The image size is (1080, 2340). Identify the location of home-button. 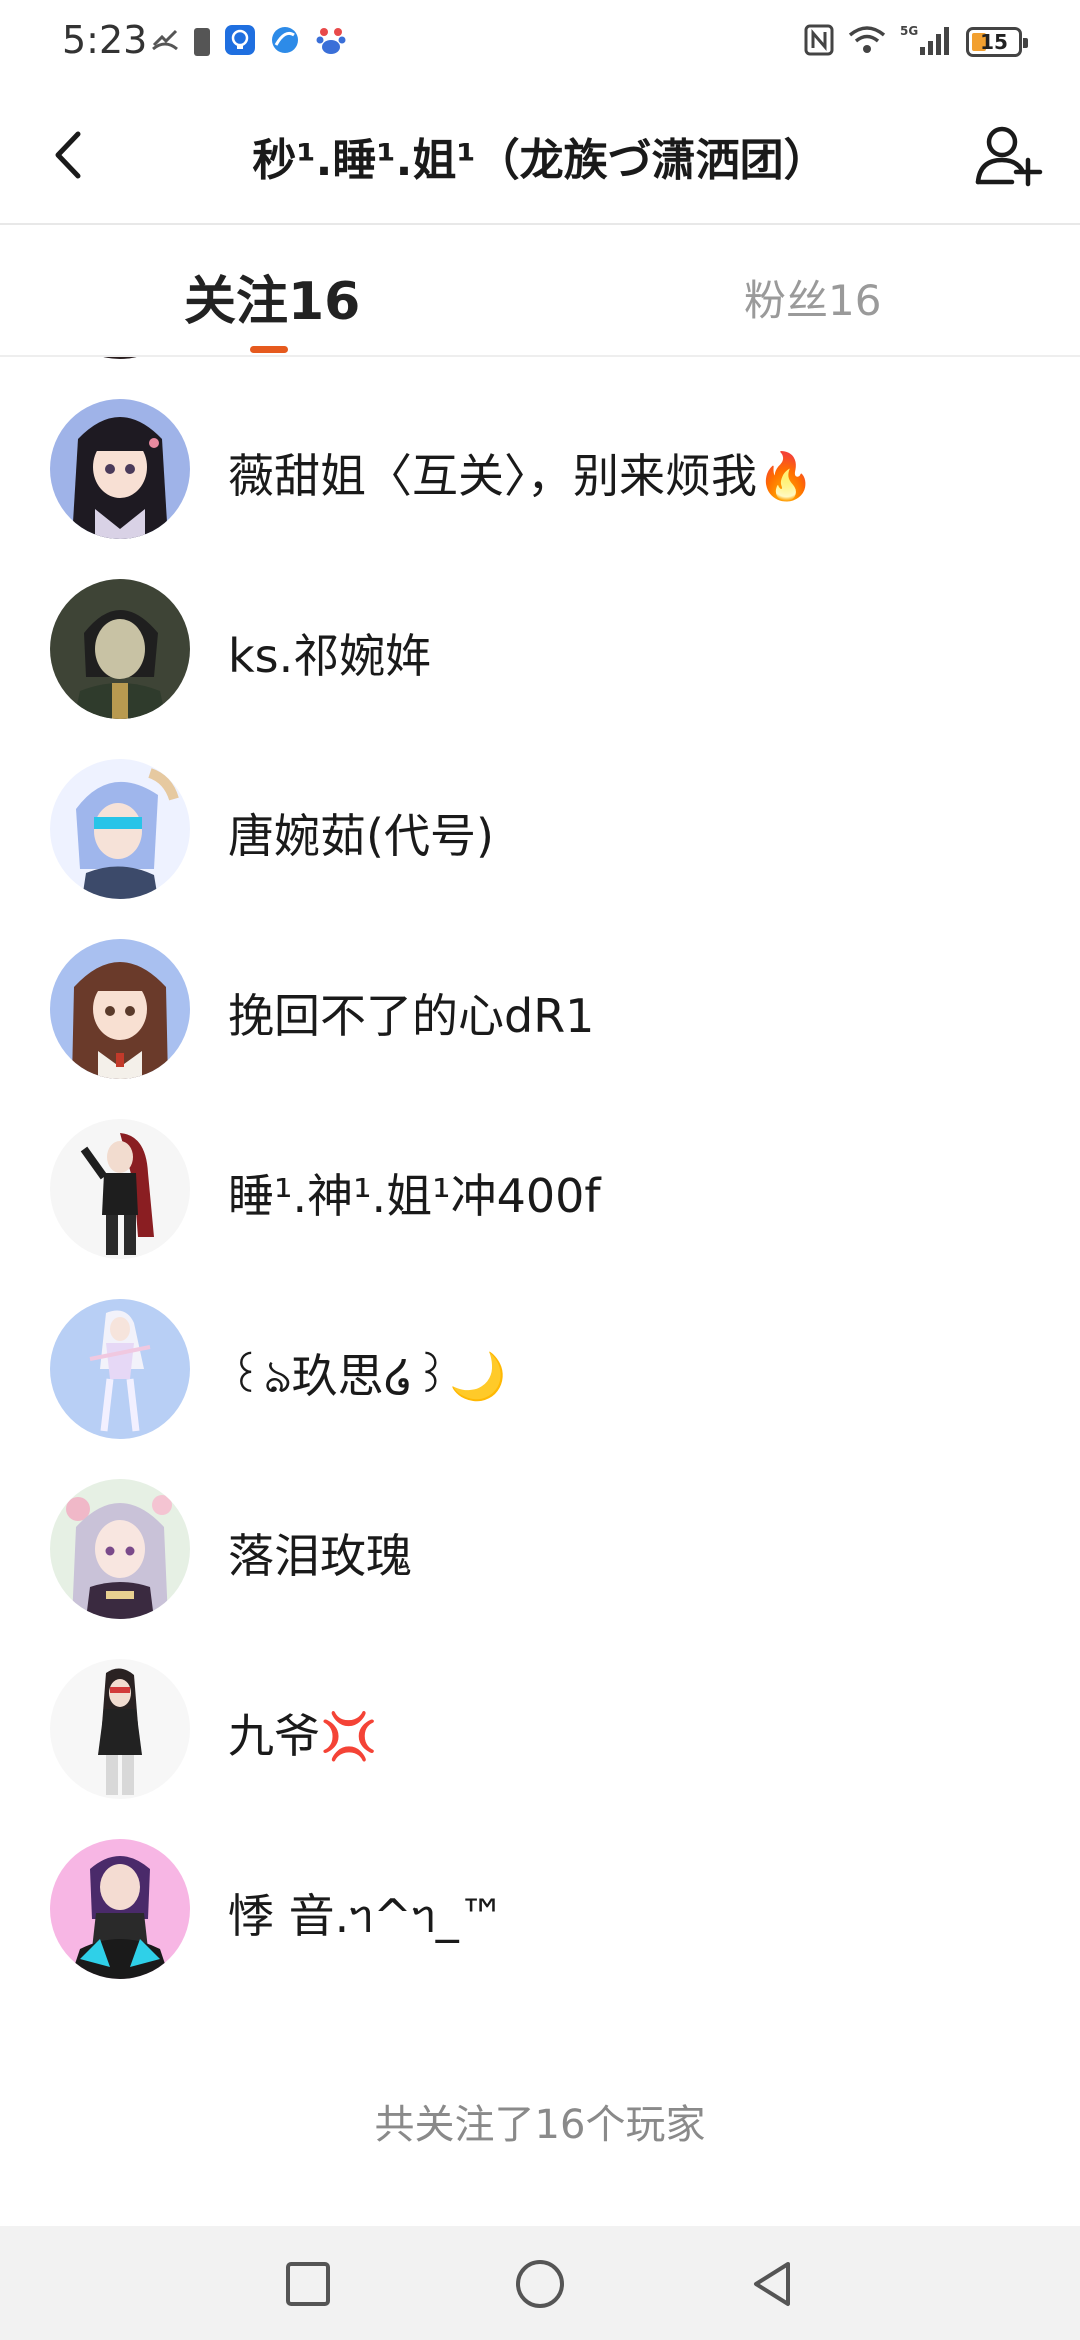
(540, 2284).